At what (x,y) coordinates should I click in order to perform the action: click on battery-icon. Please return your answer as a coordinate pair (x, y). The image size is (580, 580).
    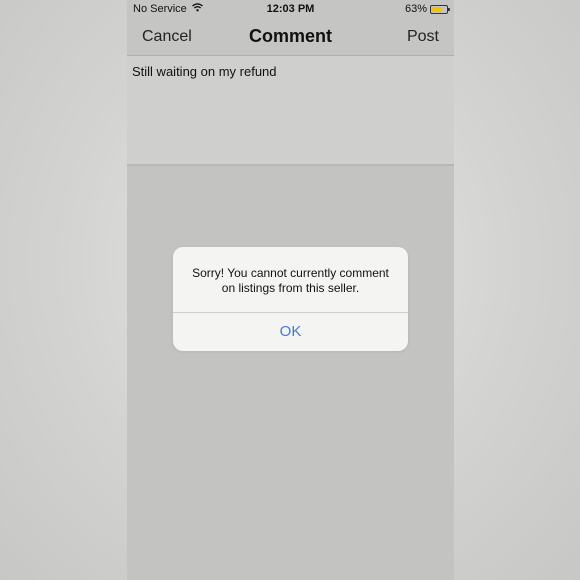
    Looking at the image, I should click on (440, 9).